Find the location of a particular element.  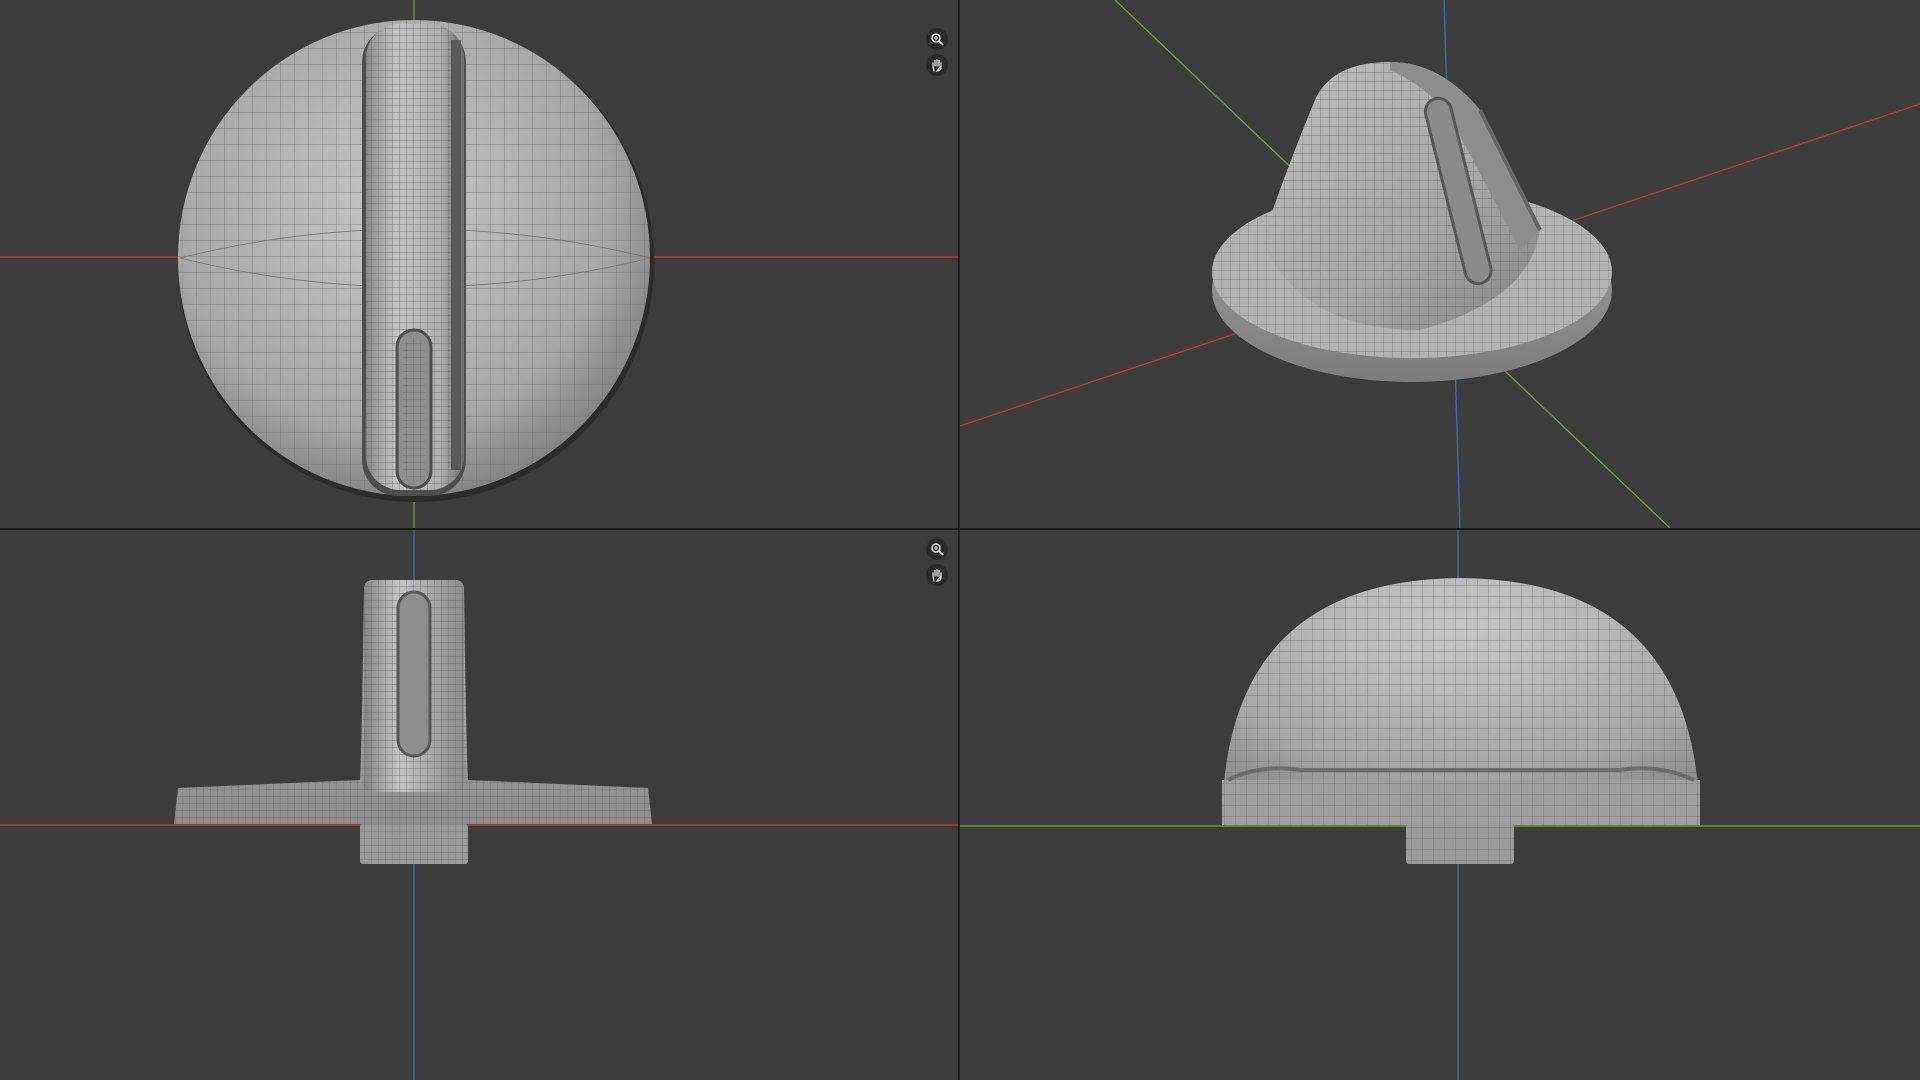

knob-mesh-perspective is located at coordinates (1412, 222).